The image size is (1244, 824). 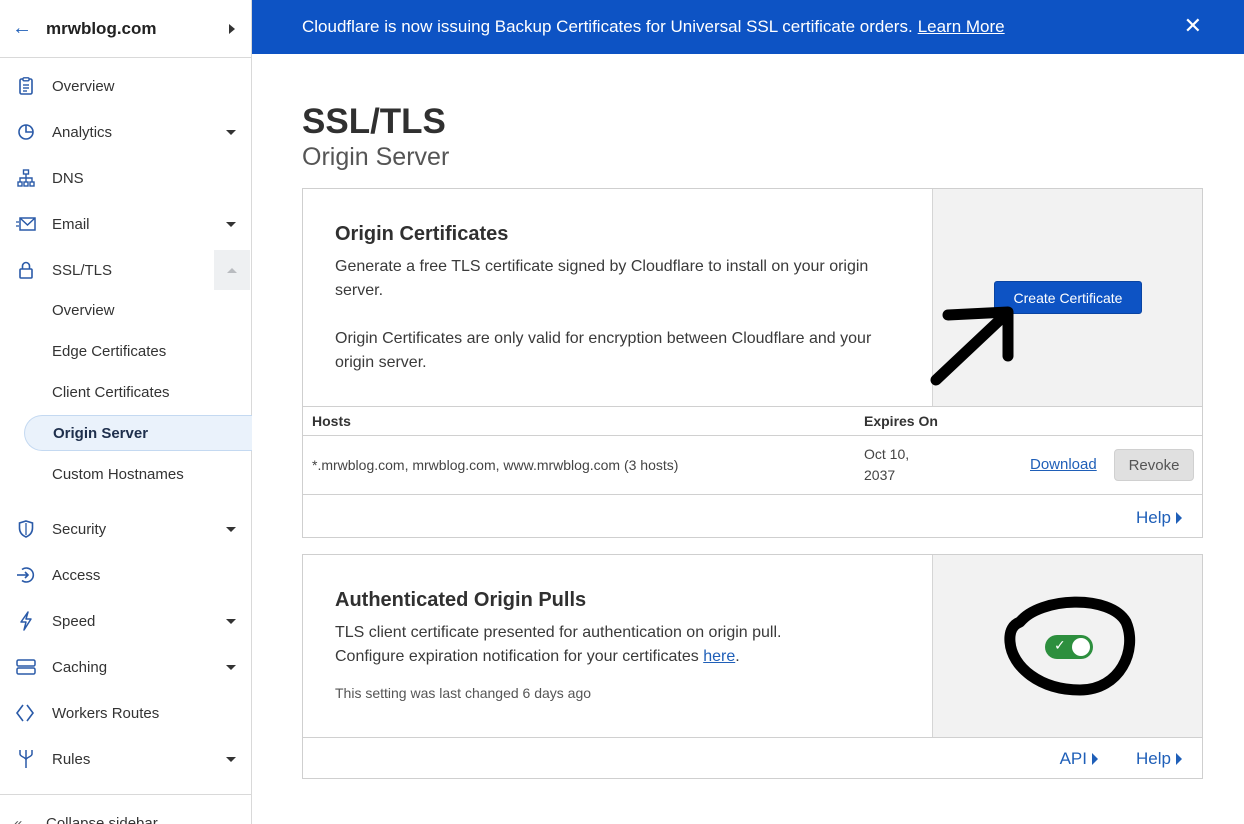 I want to click on workers-icon, so click(x=26, y=713).